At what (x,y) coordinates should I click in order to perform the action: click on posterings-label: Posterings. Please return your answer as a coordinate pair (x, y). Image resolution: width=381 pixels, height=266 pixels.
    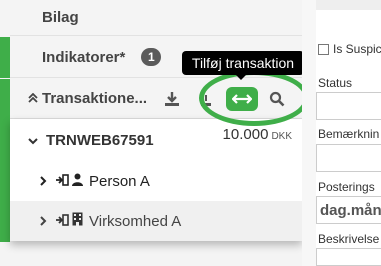
    Looking at the image, I should click on (346, 187).